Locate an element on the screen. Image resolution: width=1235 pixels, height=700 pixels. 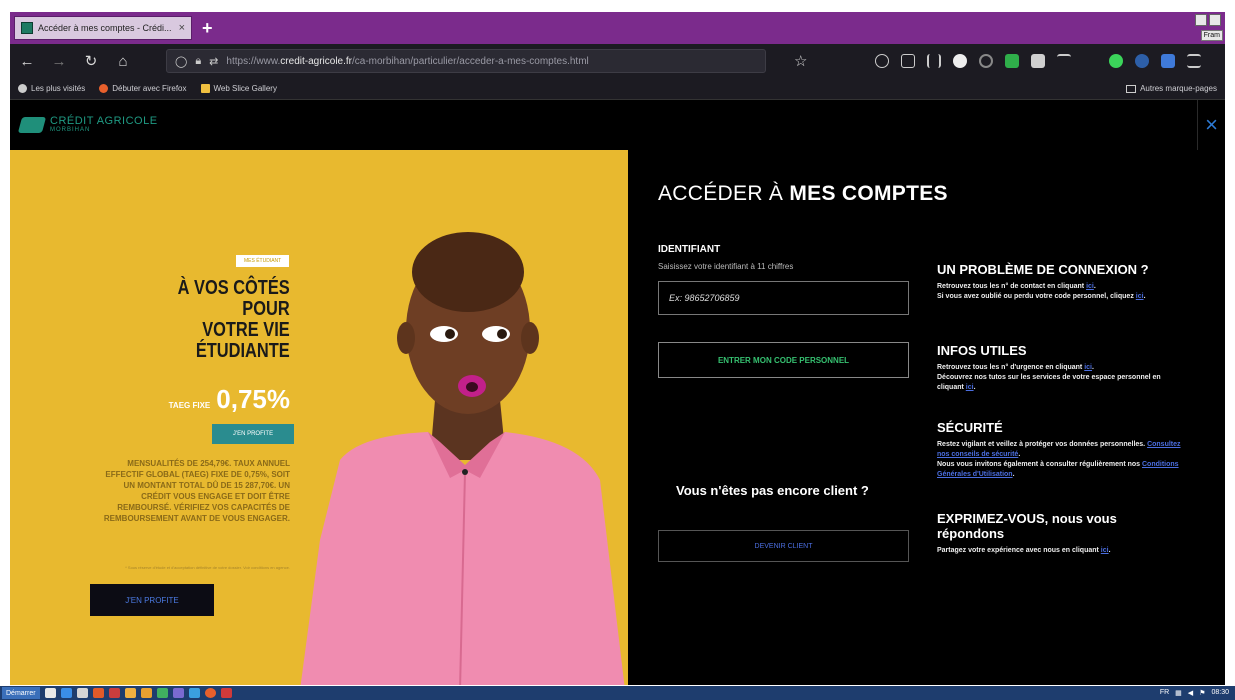
volume-icon: ◀ is located at coordinates (1190, 693).